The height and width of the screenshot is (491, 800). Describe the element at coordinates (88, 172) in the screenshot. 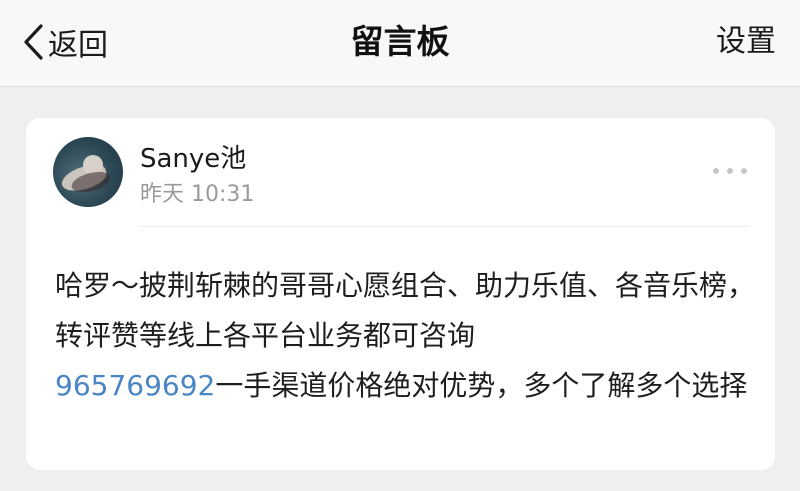

I see `avatar` at that location.